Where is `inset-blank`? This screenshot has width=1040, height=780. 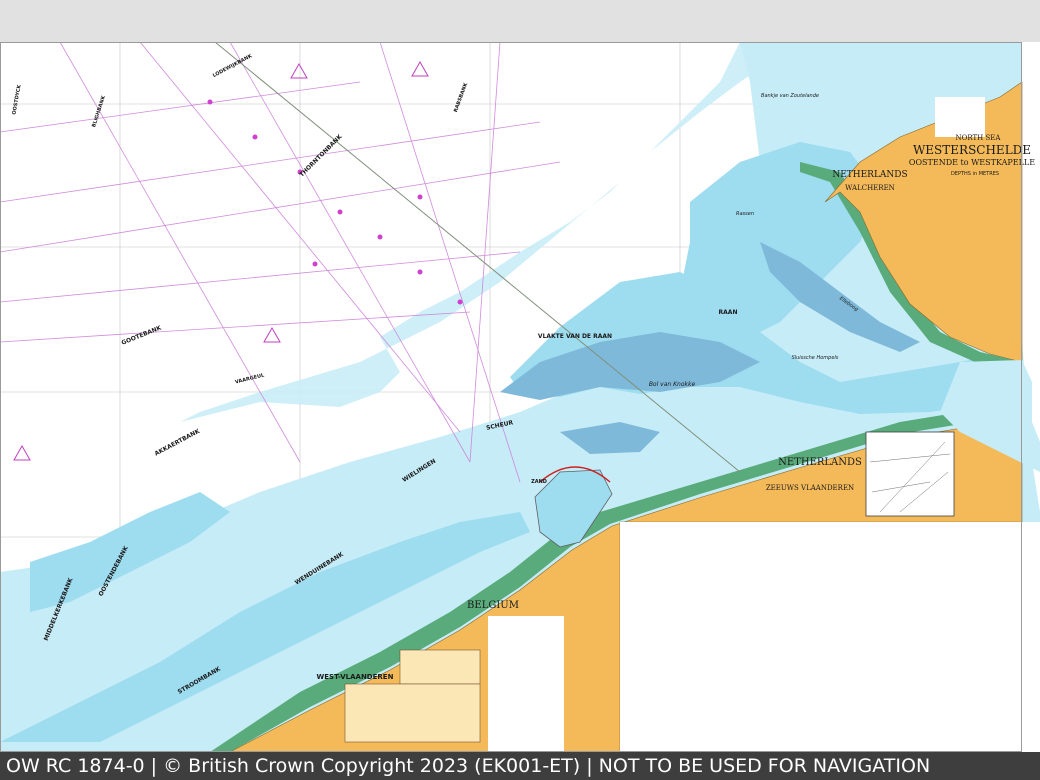
inset-blank is located at coordinates (526, 684).